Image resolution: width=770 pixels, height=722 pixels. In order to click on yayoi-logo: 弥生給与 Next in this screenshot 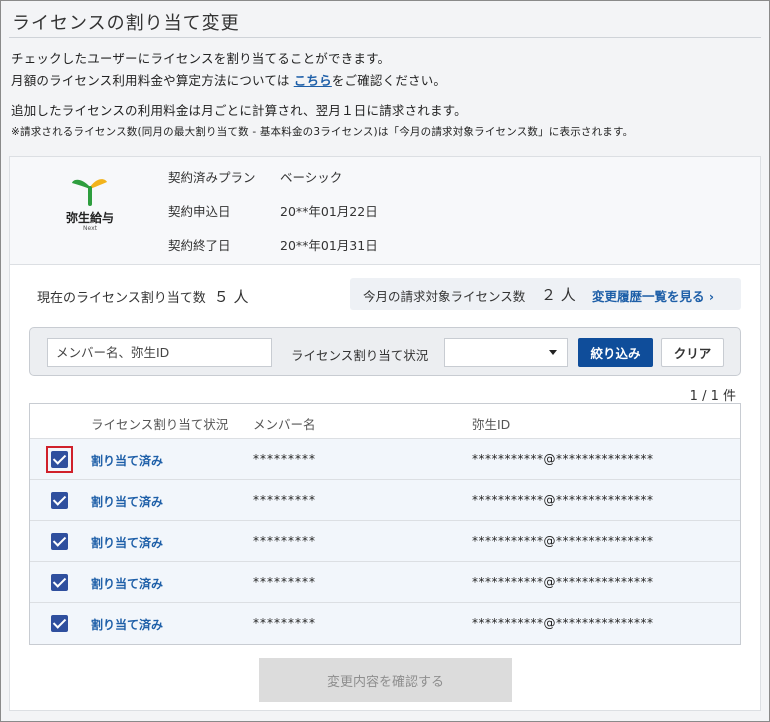, I will do `click(90, 206)`.